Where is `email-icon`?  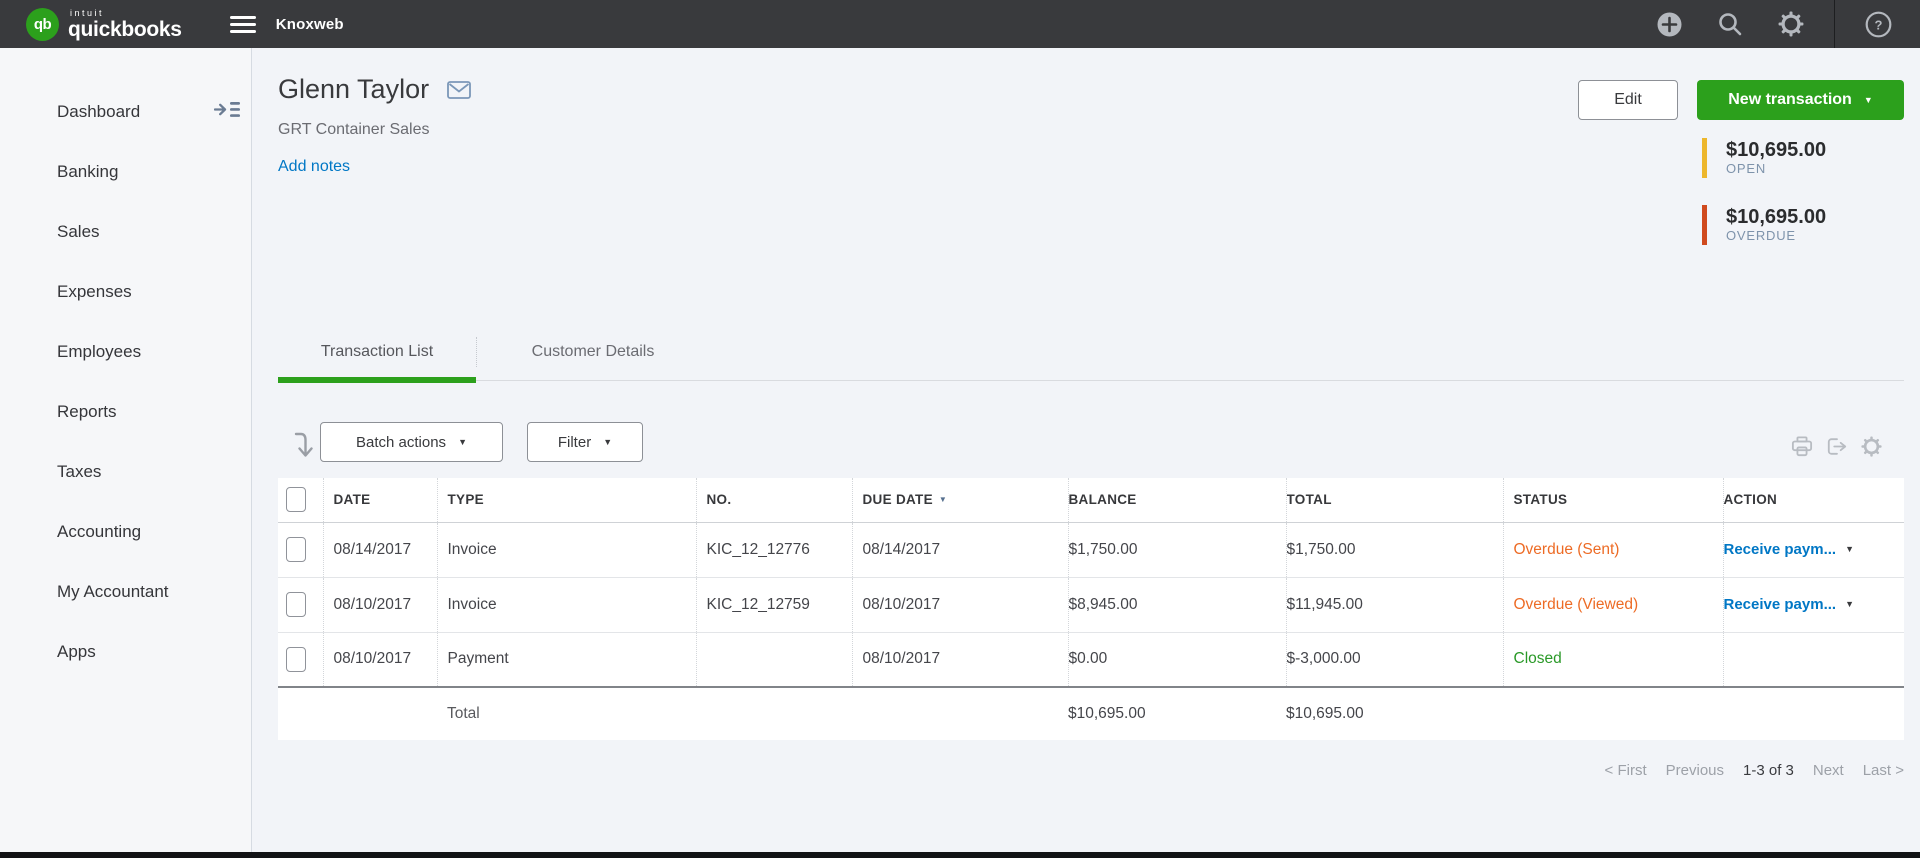
email-icon is located at coordinates (459, 89).